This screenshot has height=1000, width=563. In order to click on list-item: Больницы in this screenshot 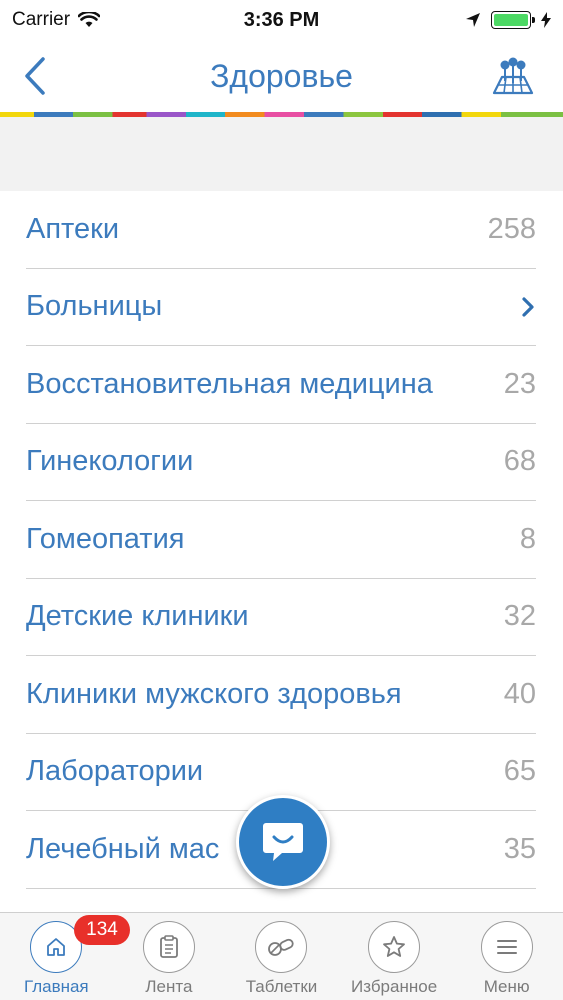, I will do `click(281, 307)`.